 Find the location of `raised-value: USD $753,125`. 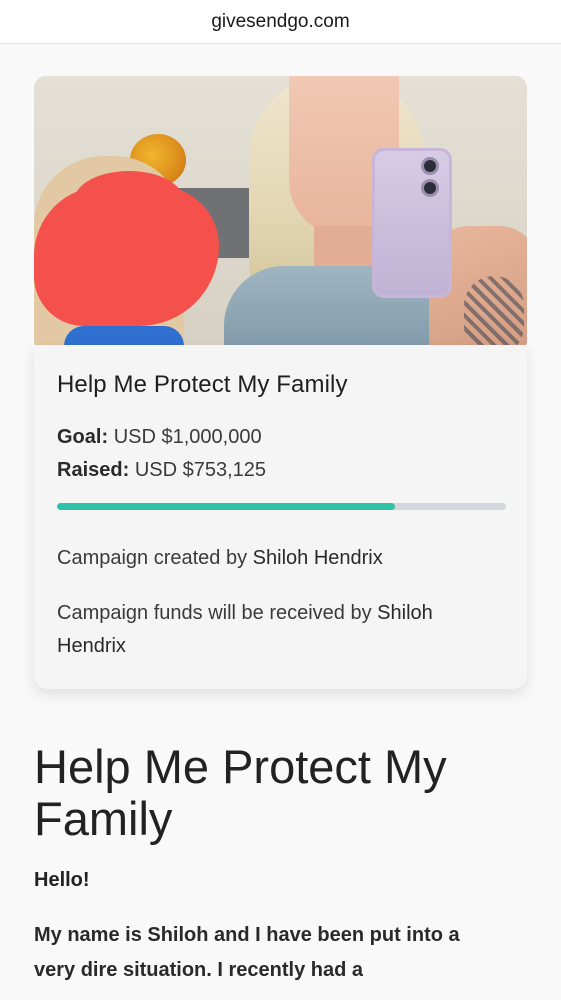

raised-value: USD $753,125 is located at coordinates (200, 470).